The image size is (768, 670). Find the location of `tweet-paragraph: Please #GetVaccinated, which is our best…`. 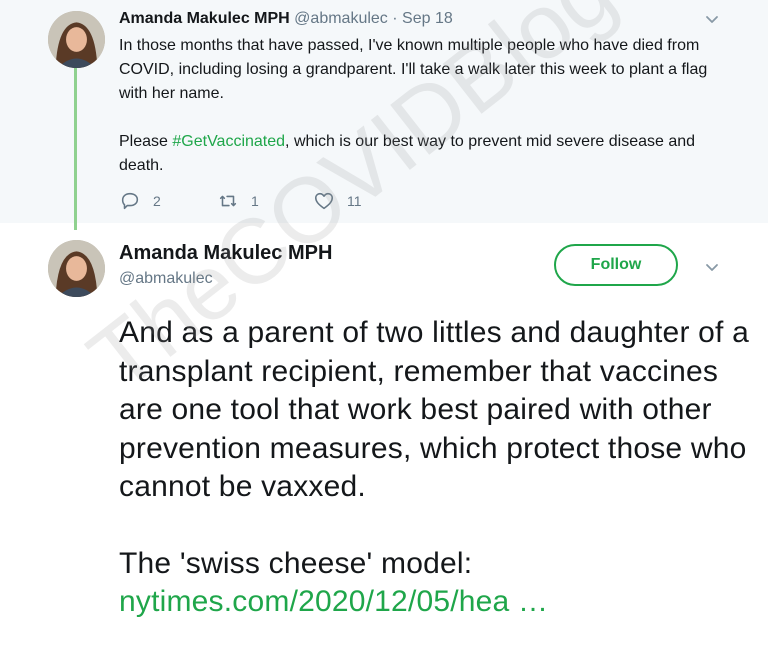

tweet-paragraph: Please #GetVaccinated, which is our best… is located at coordinates (429, 154).